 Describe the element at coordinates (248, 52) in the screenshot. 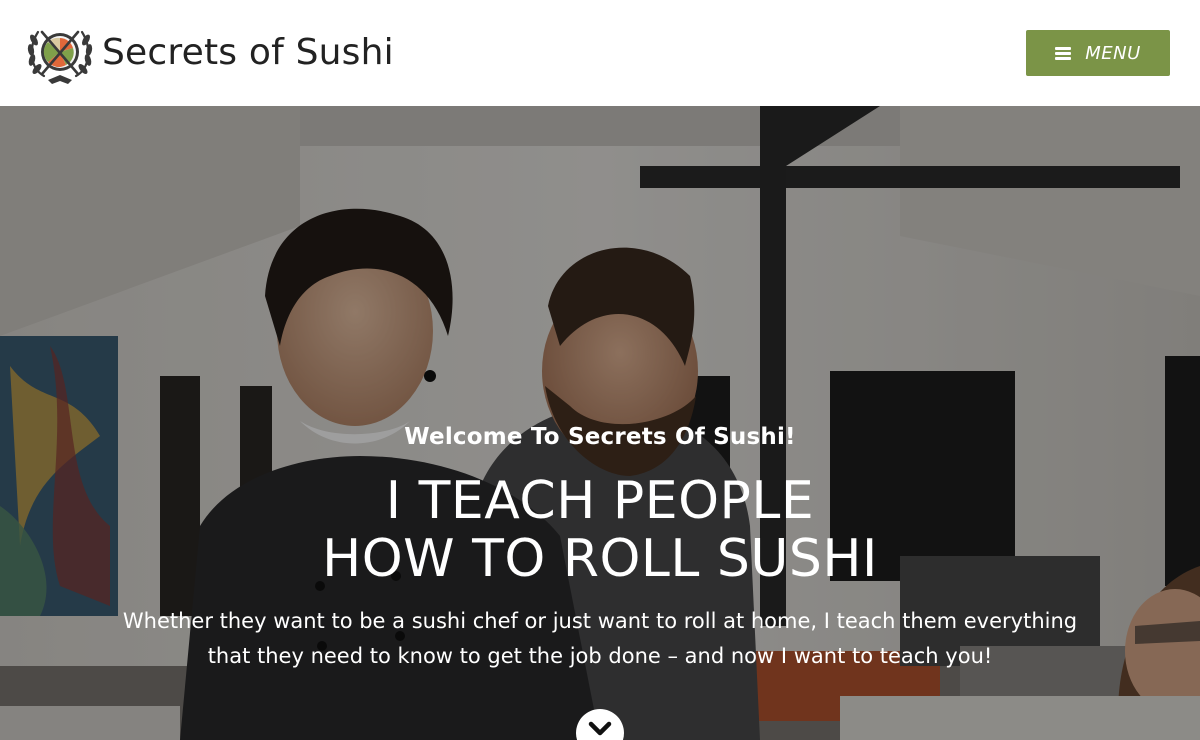

I see `site-name: Secrets of Sushi` at that location.